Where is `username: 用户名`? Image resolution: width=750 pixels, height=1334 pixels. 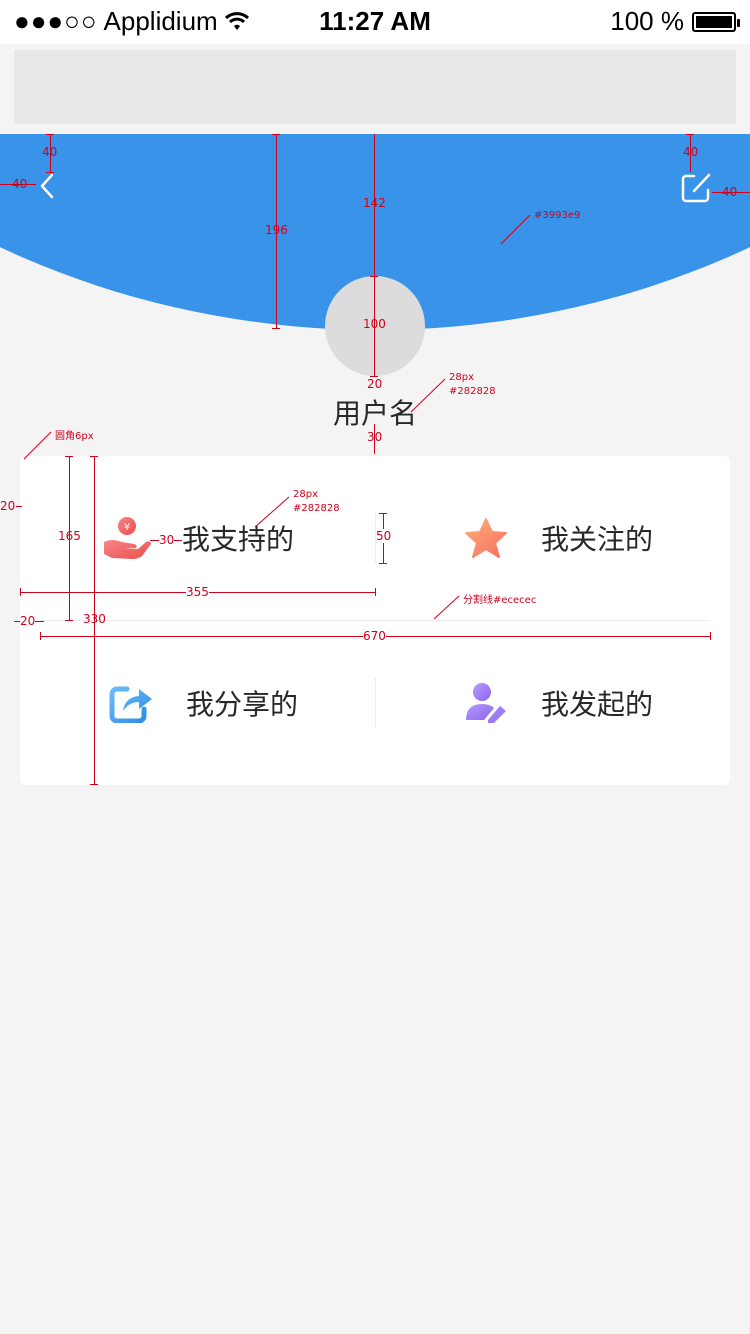 username: 用户名 is located at coordinates (374, 413).